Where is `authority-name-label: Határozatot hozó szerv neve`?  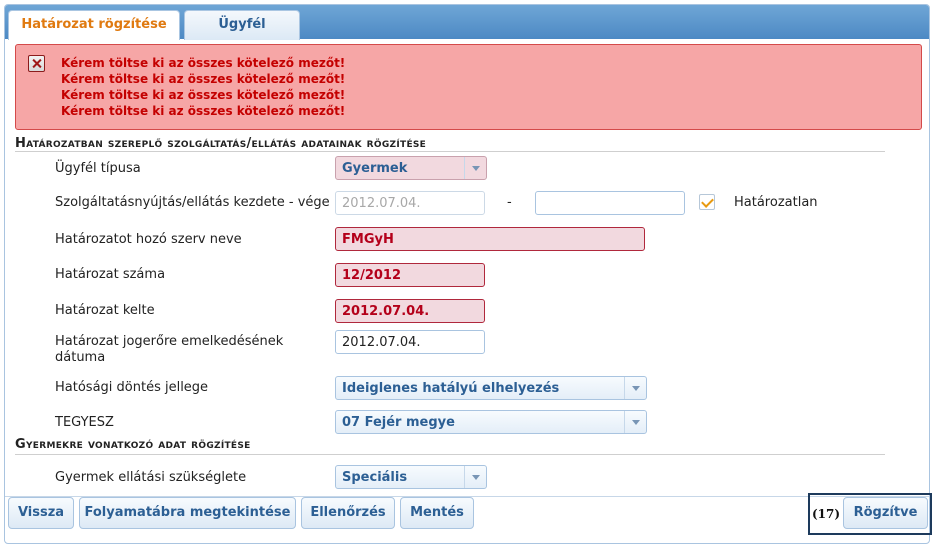
authority-name-label: Határozatot hozó szerv neve is located at coordinates (148, 239).